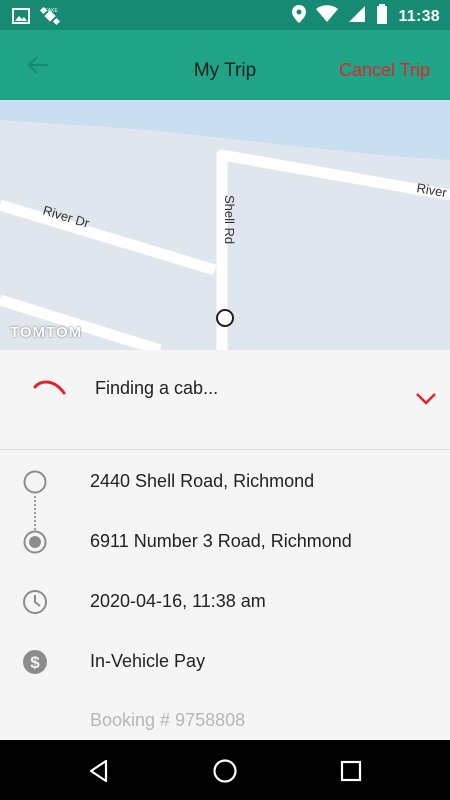  Describe the element at coordinates (357, 16) in the screenshot. I see `signal-icon` at that location.